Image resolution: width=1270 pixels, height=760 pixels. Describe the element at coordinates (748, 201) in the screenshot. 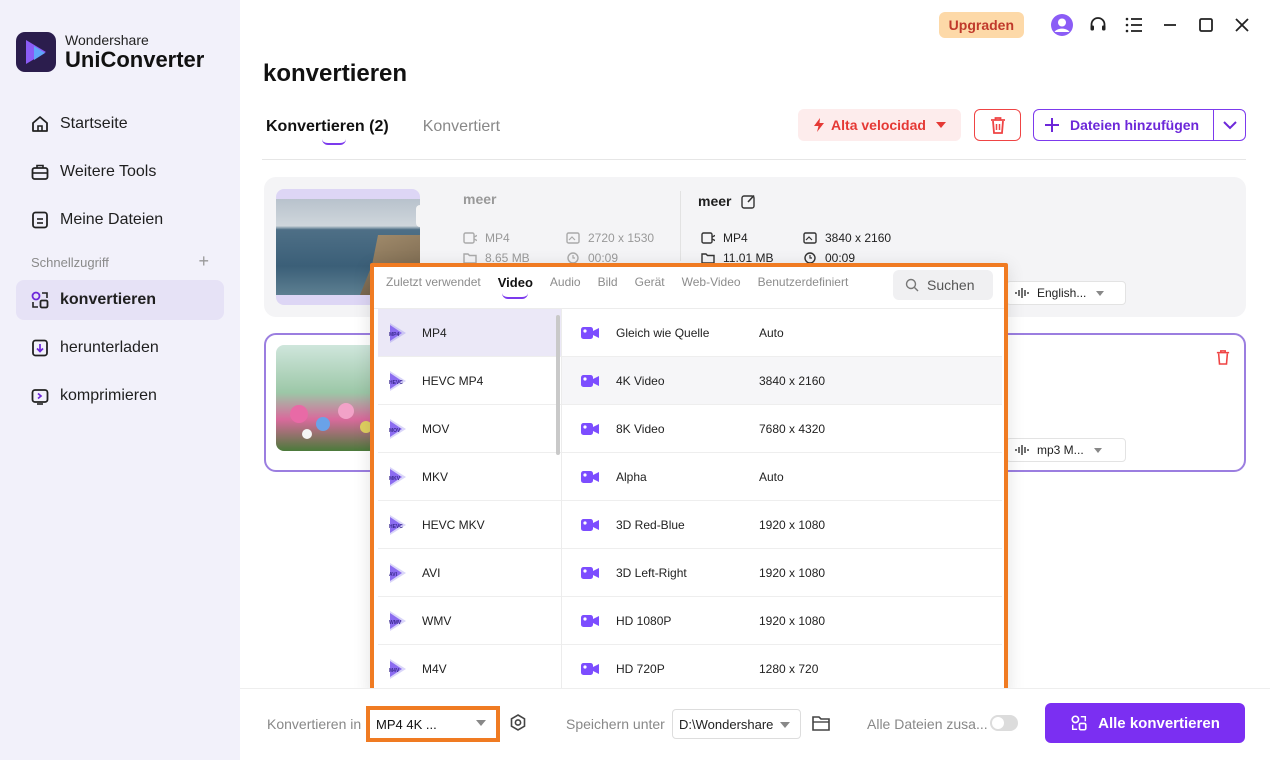

I see `edit-icon` at that location.